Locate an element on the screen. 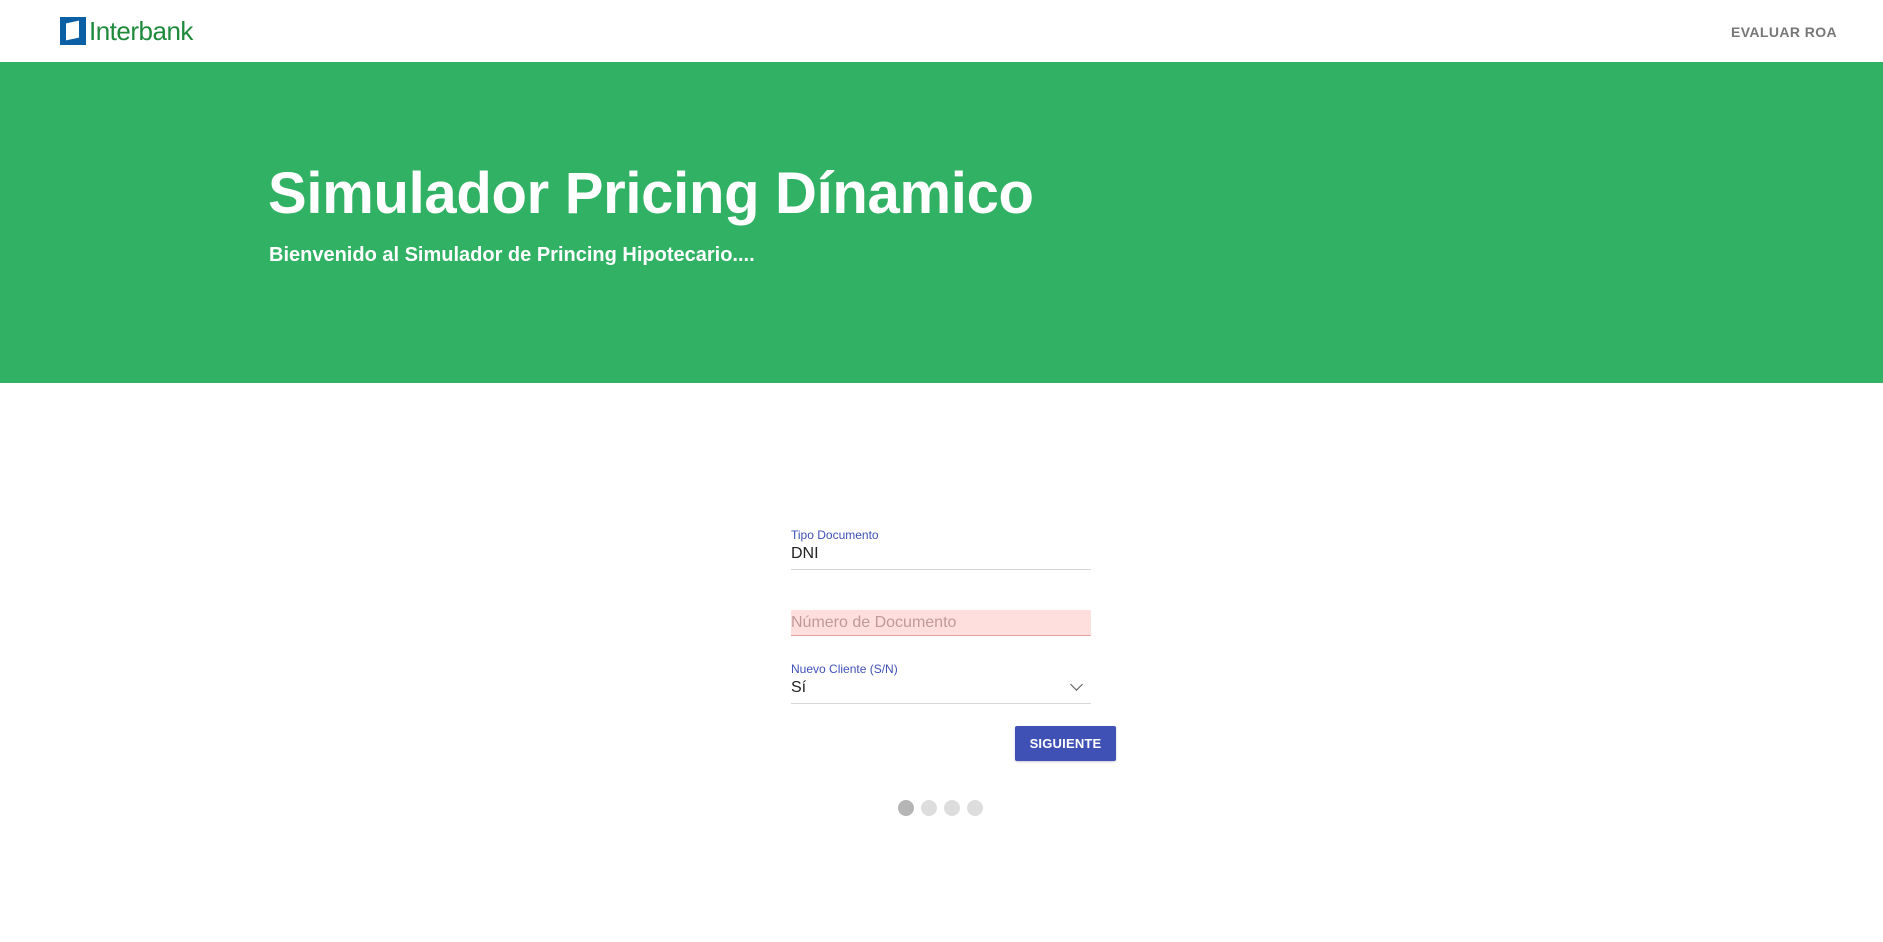  interbank-logo: Interbank is located at coordinates (126, 31).